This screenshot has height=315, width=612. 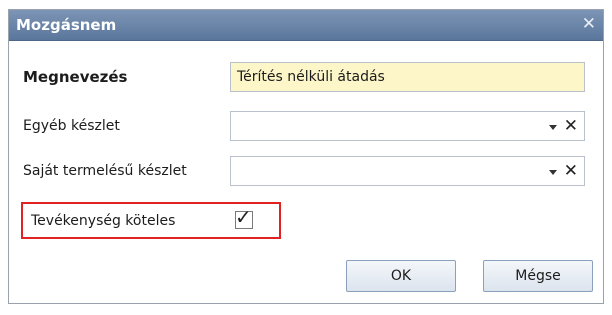 What do you see at coordinates (407, 126) in the screenshot?
I see `egyeb-keszlet-combobox: ✕` at bounding box center [407, 126].